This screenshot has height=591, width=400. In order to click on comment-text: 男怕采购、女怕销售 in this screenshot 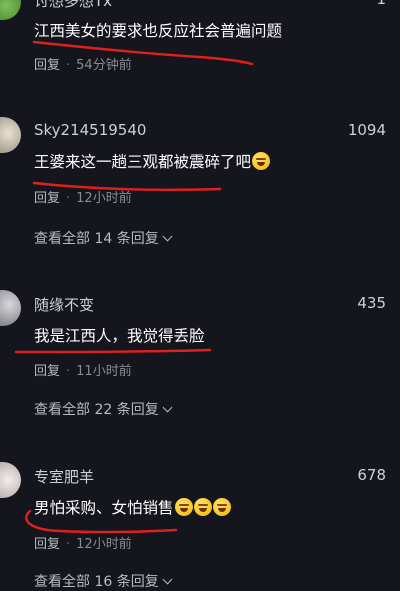, I will do `click(132, 507)`.